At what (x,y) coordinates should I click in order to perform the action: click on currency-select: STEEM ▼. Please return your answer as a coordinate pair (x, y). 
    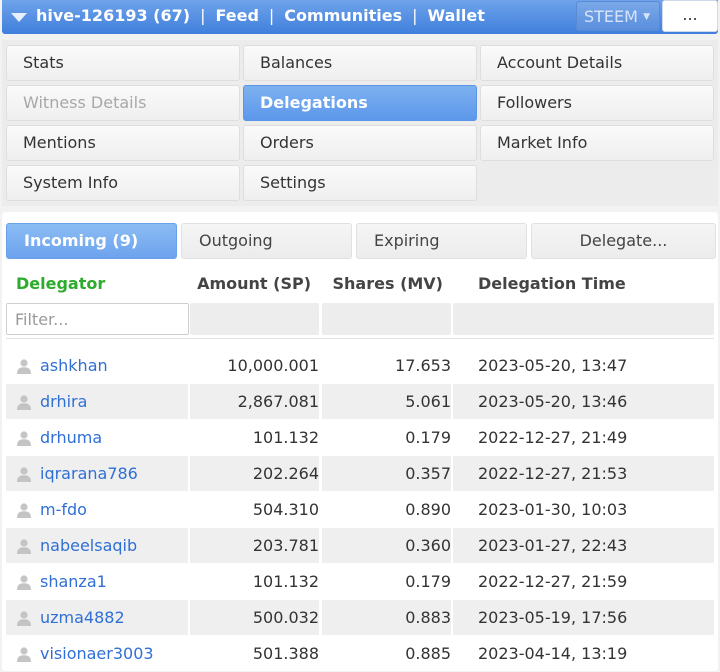
    Looking at the image, I should click on (618, 16).